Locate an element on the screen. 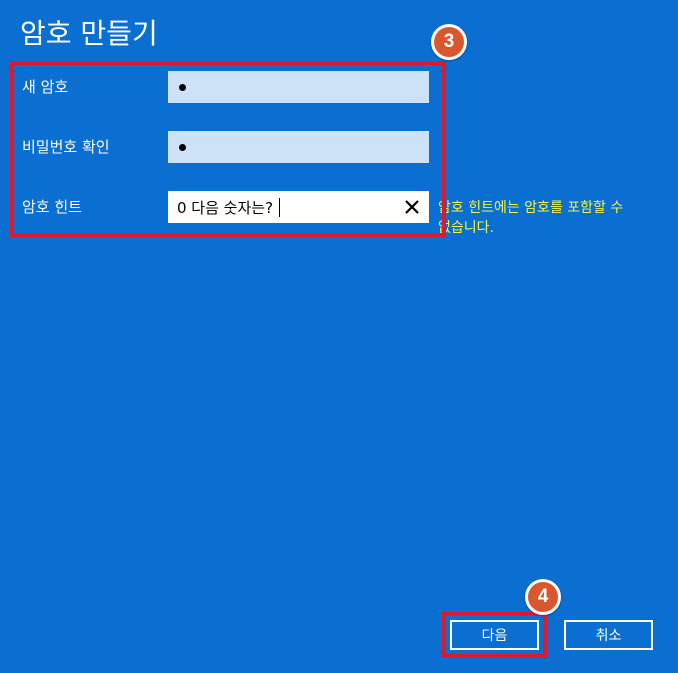 This screenshot has height=673, width=678. hint-warning-text: 암호 힌트에는 암호를 포함할 수 없습니다. is located at coordinates (531, 218).